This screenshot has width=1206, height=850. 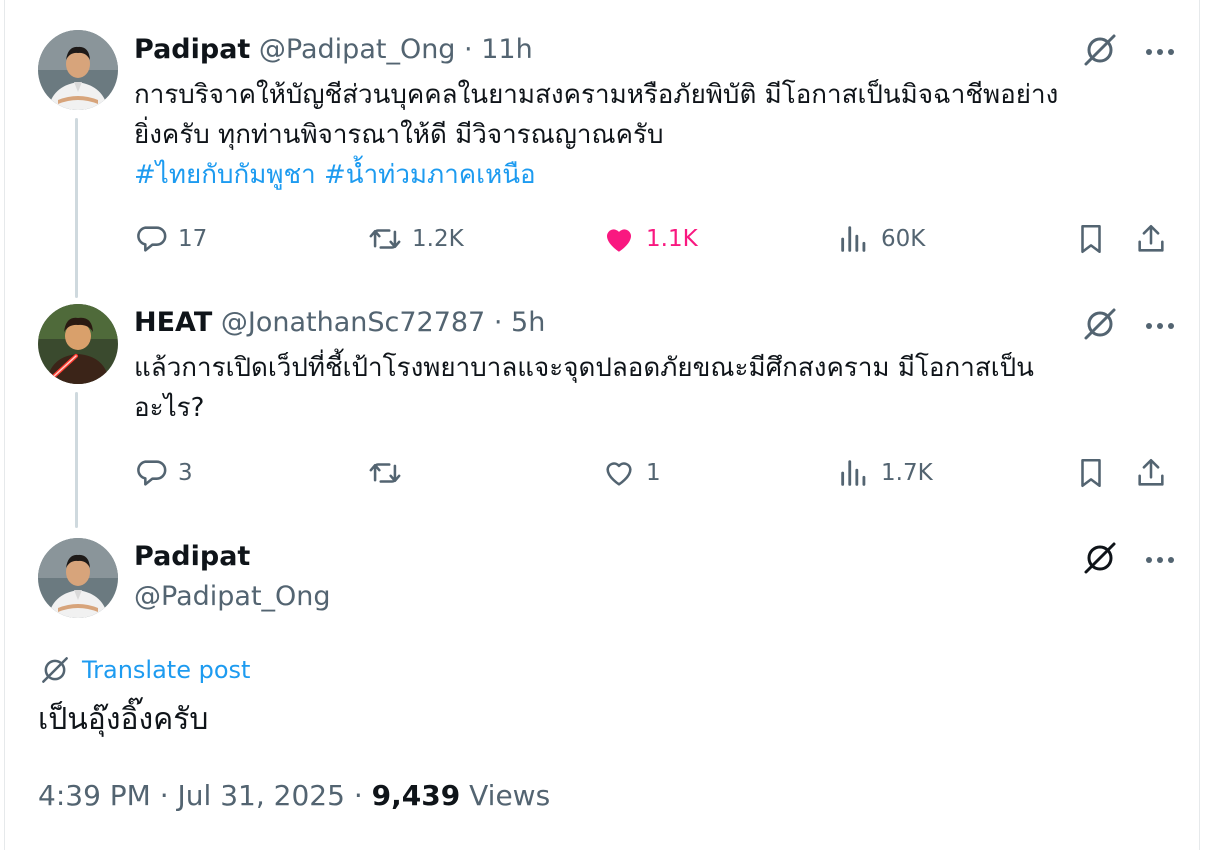 I want to click on tweet-action-bar: 17 1.2K 1.1K 60K, so click(x=654, y=239).